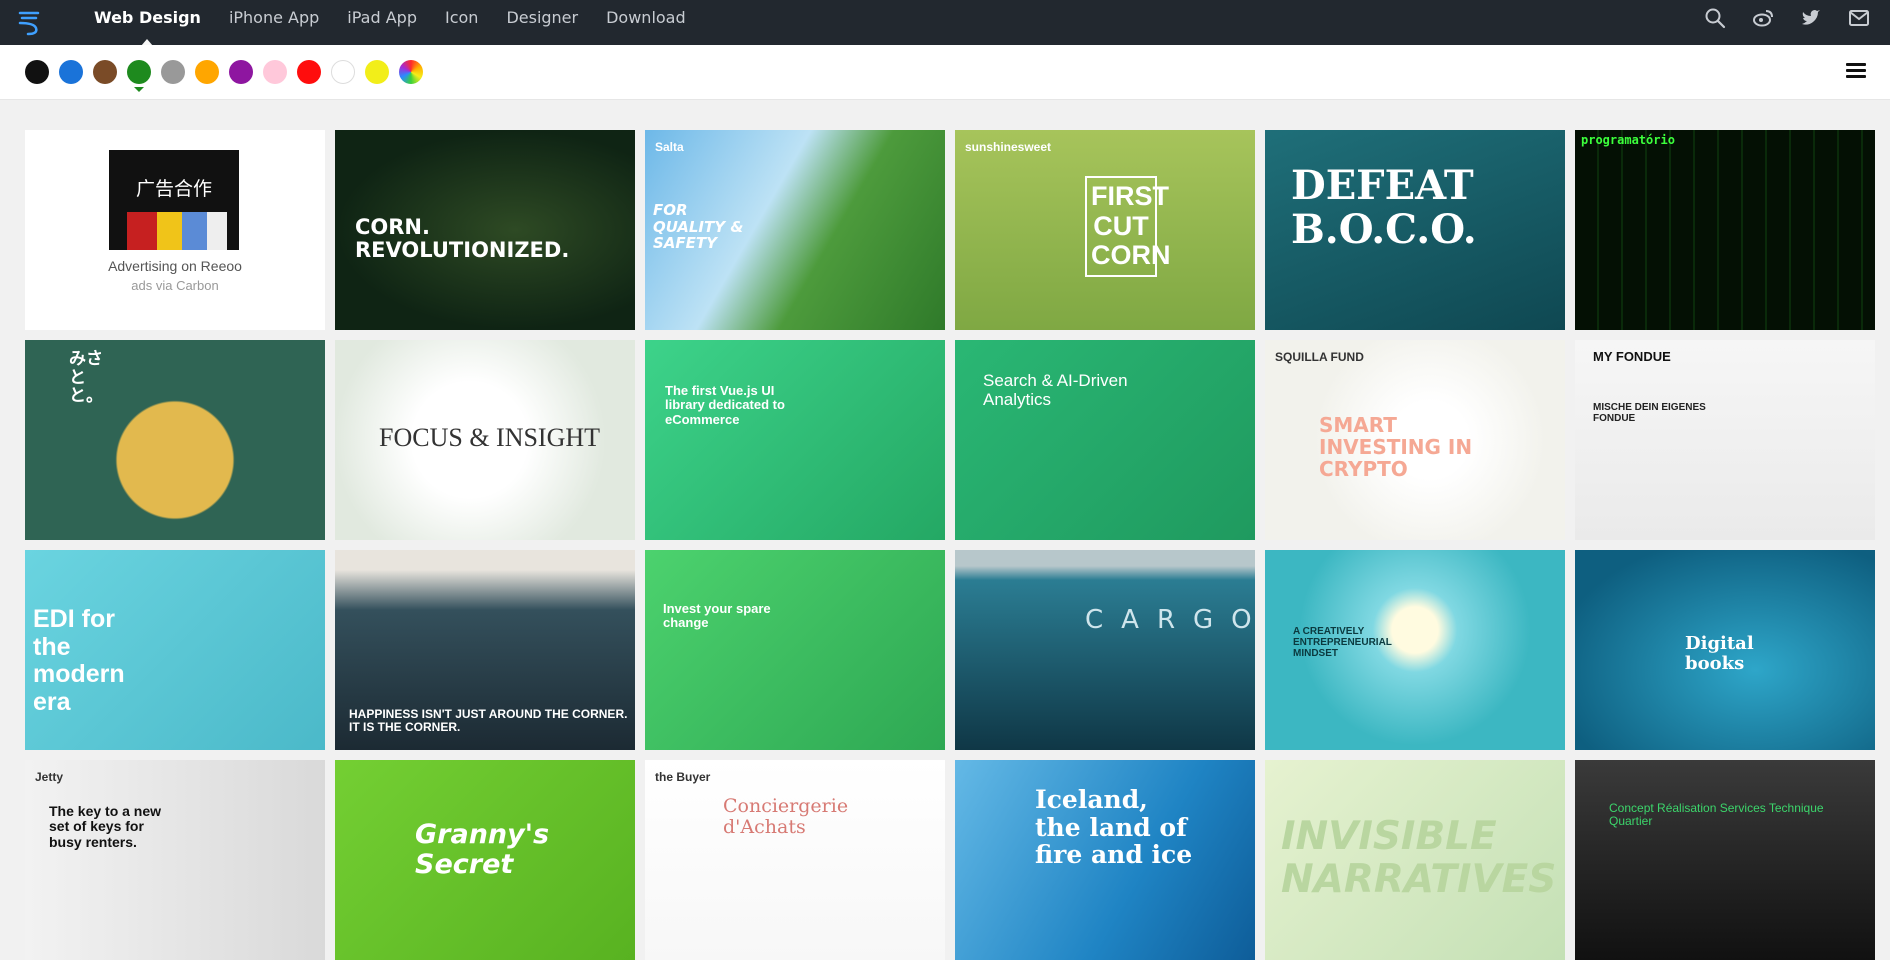 This screenshot has width=1890, height=960. I want to click on card-brand: Salta, so click(669, 147).